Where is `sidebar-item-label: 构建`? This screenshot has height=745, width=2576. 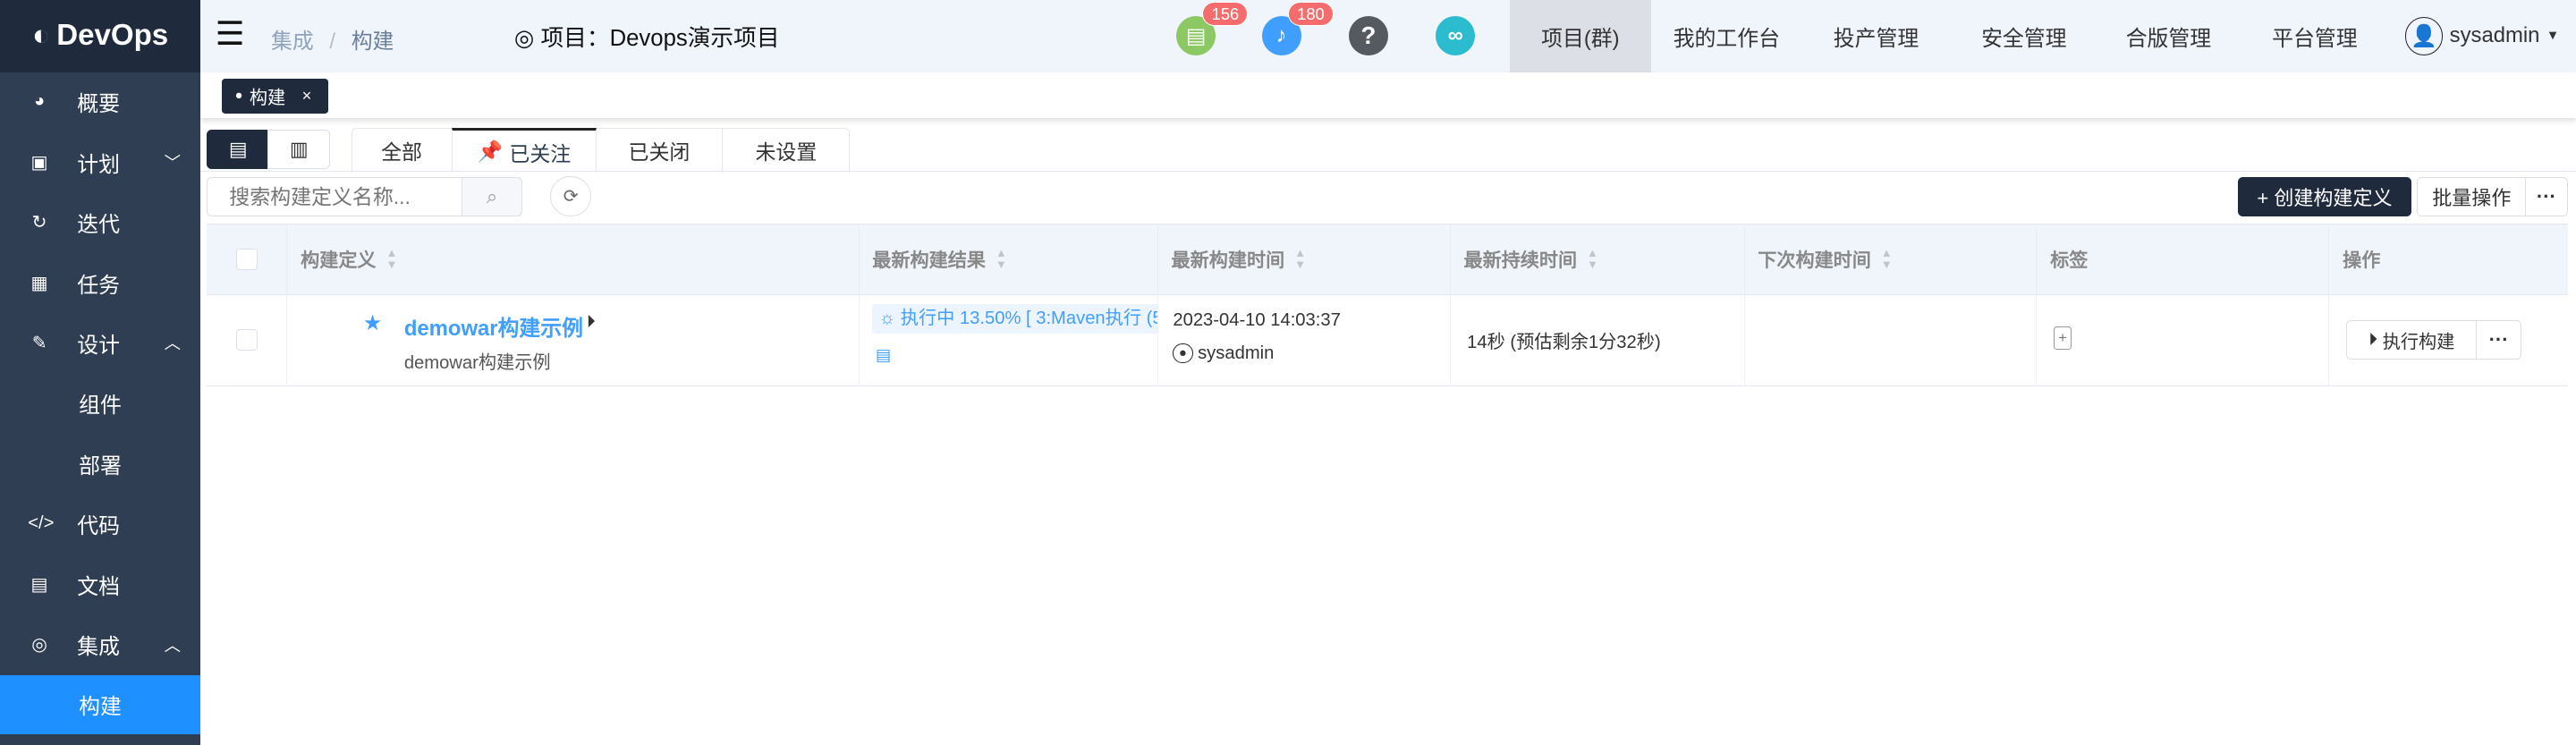
sidebar-item-label: 构建 is located at coordinates (100, 708).